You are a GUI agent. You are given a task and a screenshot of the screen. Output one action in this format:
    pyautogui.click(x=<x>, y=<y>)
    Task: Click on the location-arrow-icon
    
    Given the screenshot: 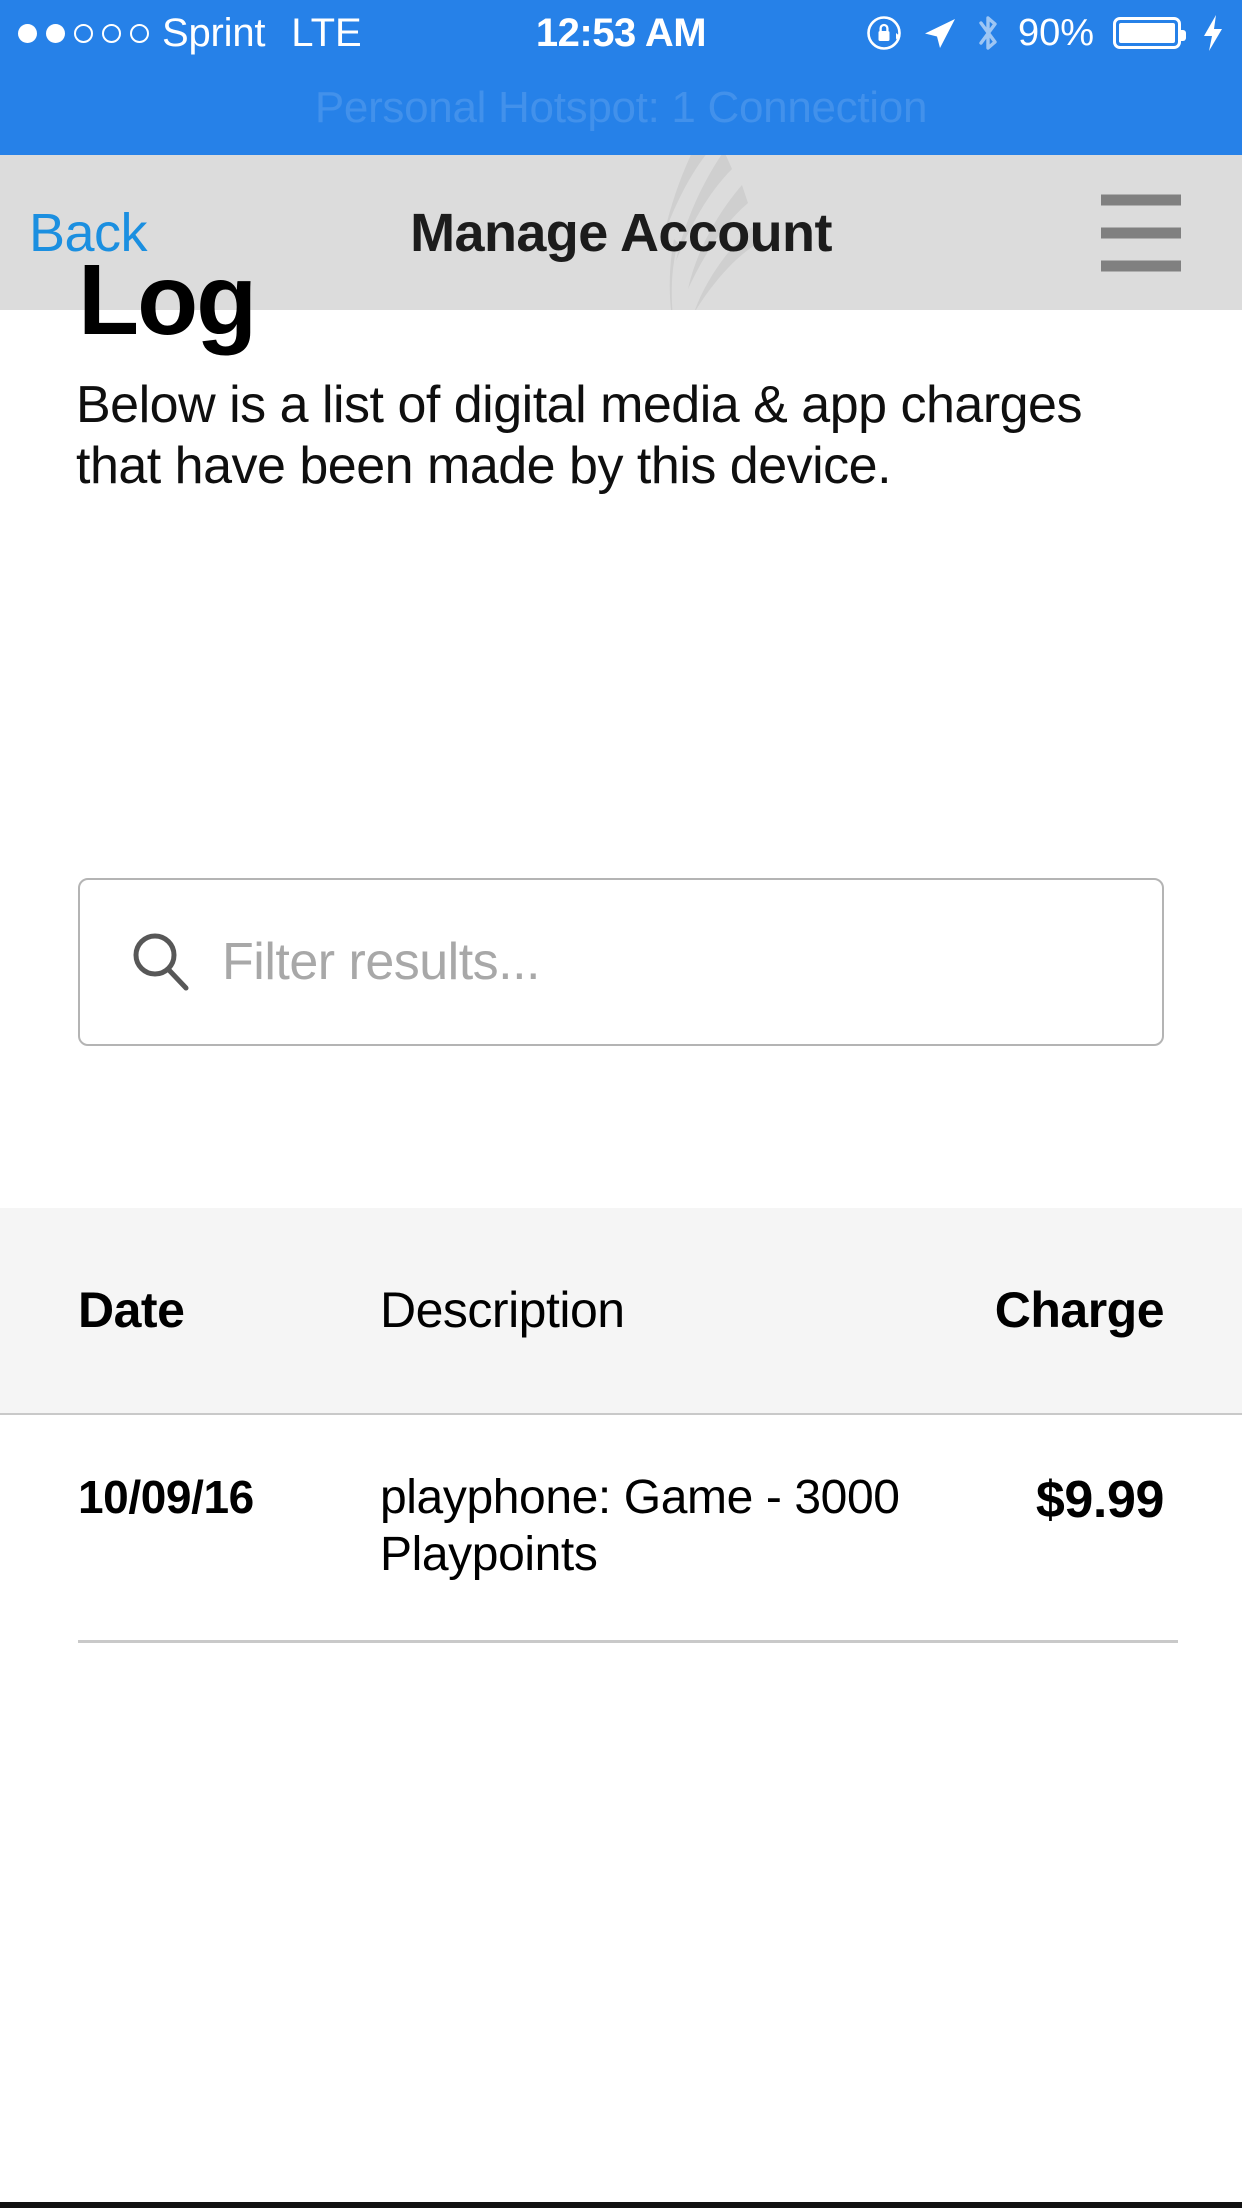 What is the action you would take?
    pyautogui.click(x=939, y=33)
    